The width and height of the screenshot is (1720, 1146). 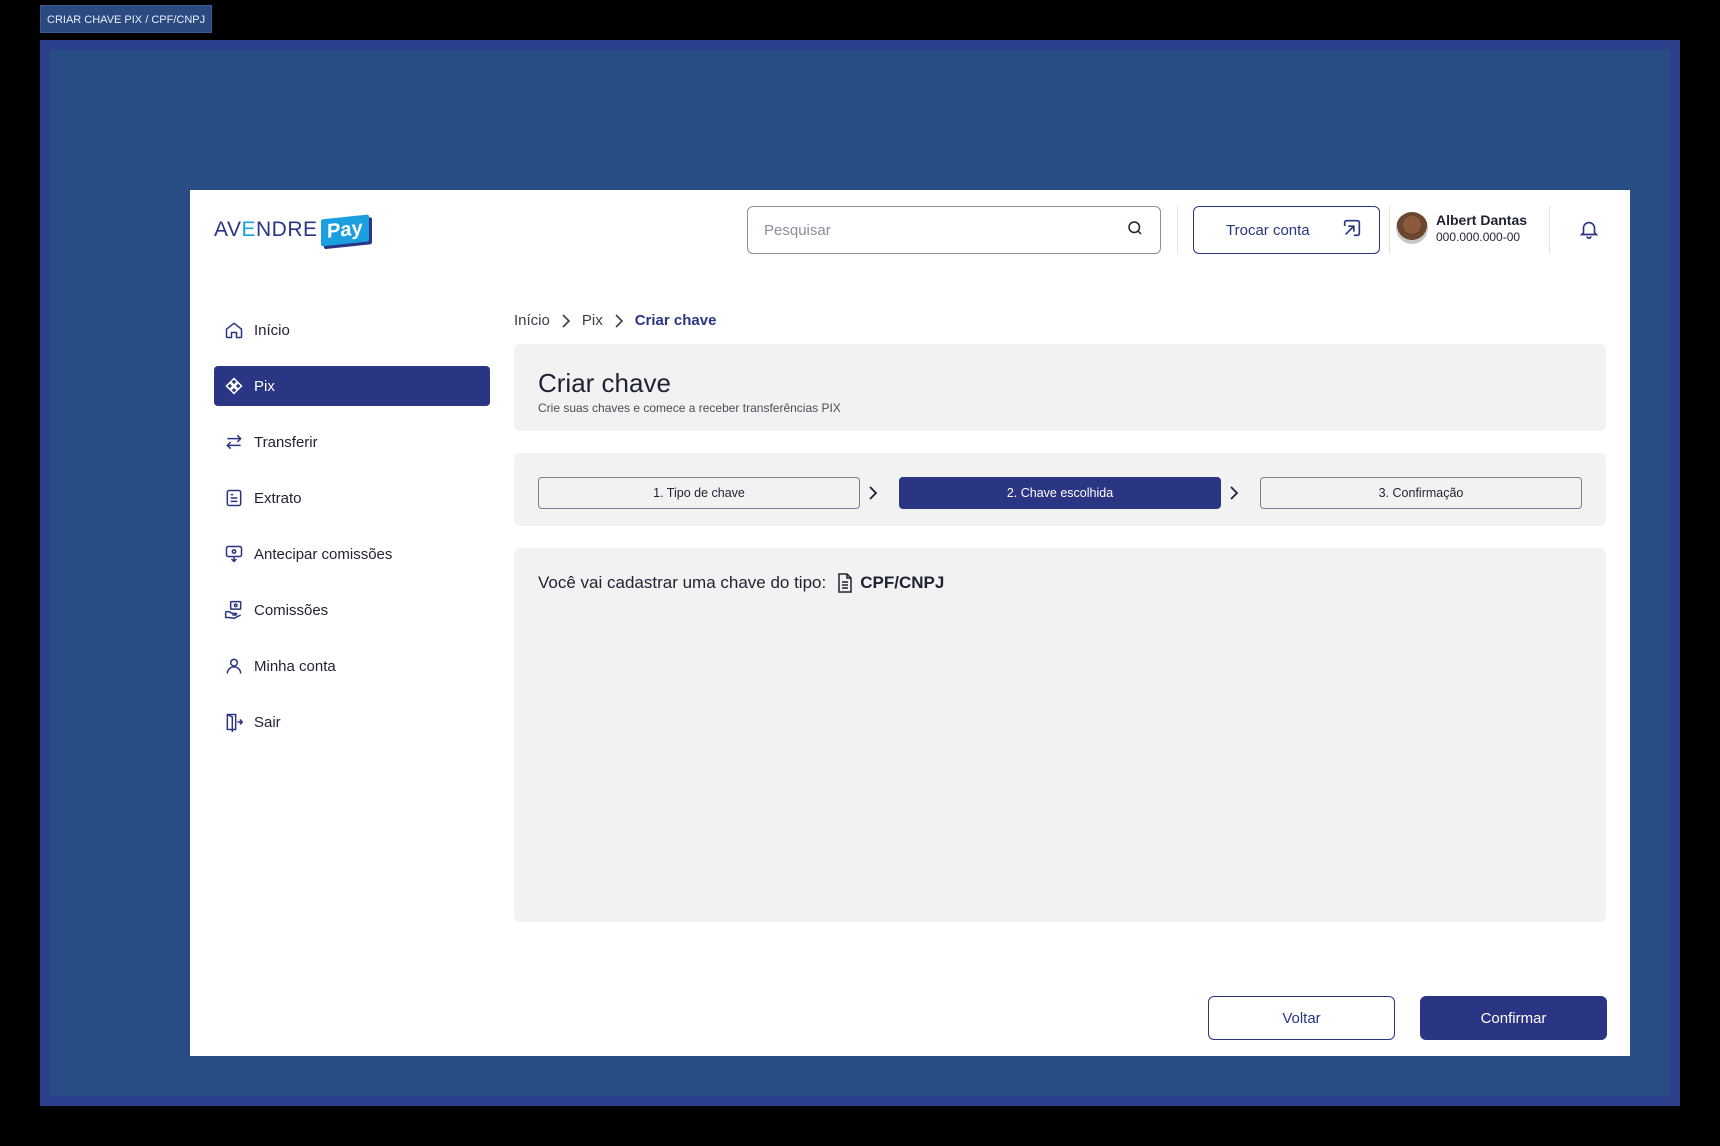 I want to click on page-title: Criar chave, so click(x=604, y=383).